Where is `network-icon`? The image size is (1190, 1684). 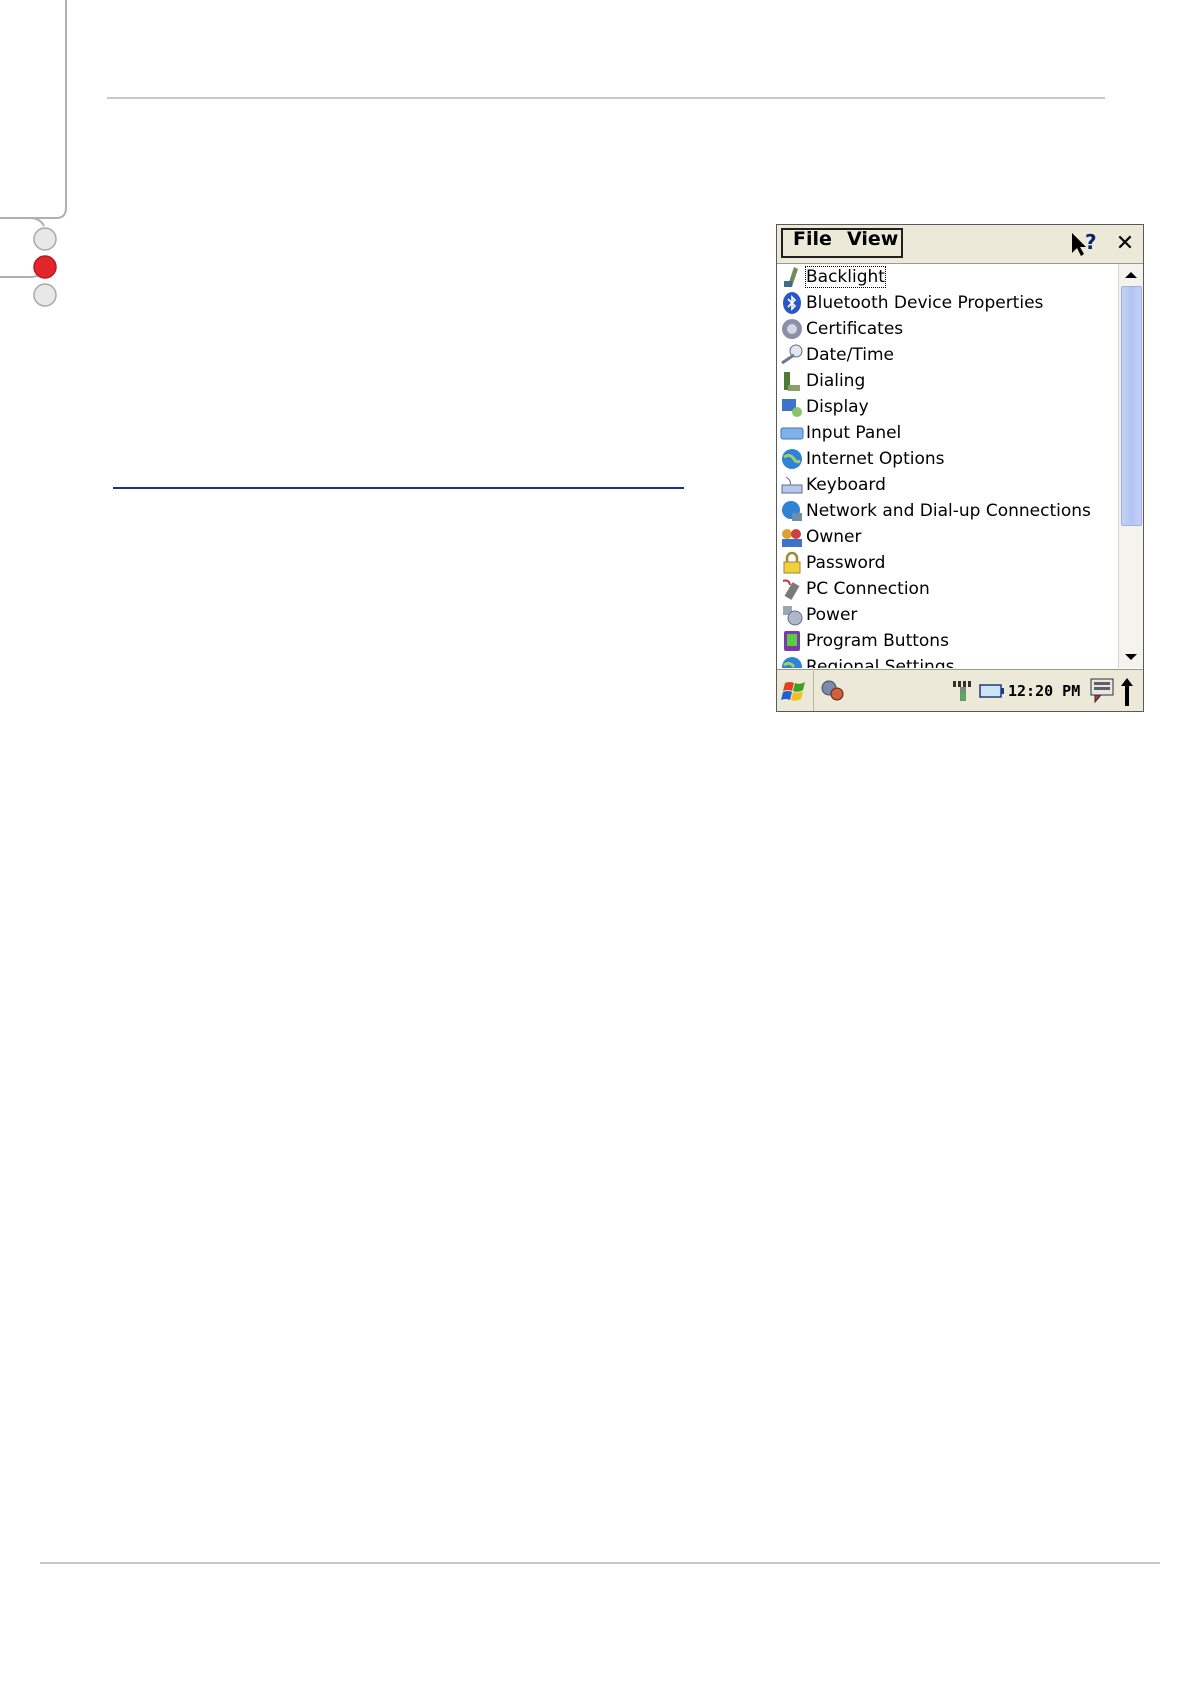
network-icon is located at coordinates (792, 511).